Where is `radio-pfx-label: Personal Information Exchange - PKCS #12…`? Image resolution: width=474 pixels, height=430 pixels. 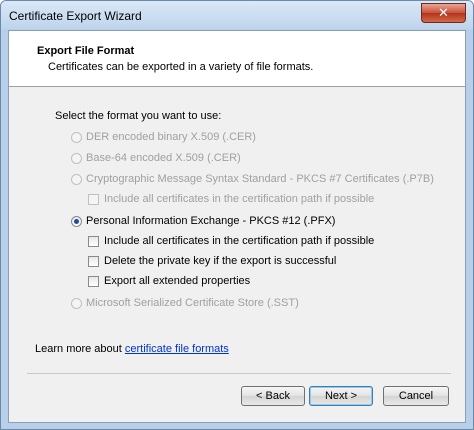 radio-pfx-label: Personal Information Exchange - PKCS #12… is located at coordinates (211, 221).